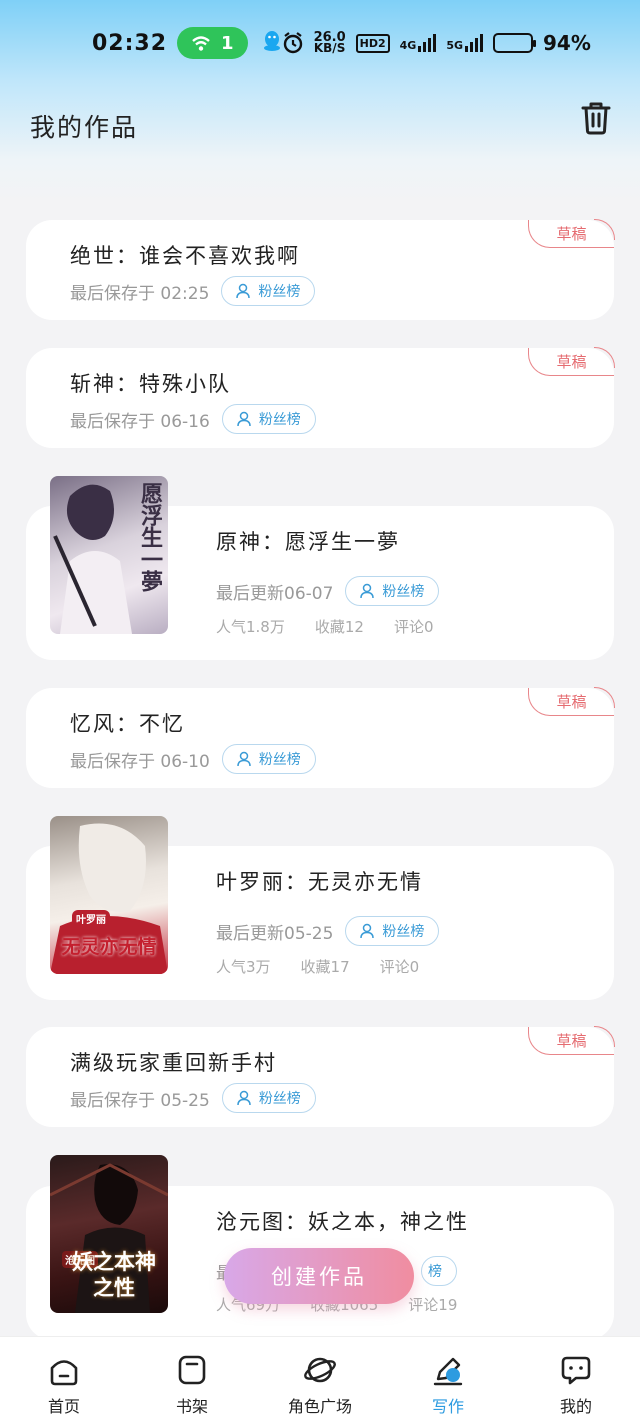 The image size is (640, 1422). I want to click on work-title: 原神：愿浮生一夢, so click(308, 542).